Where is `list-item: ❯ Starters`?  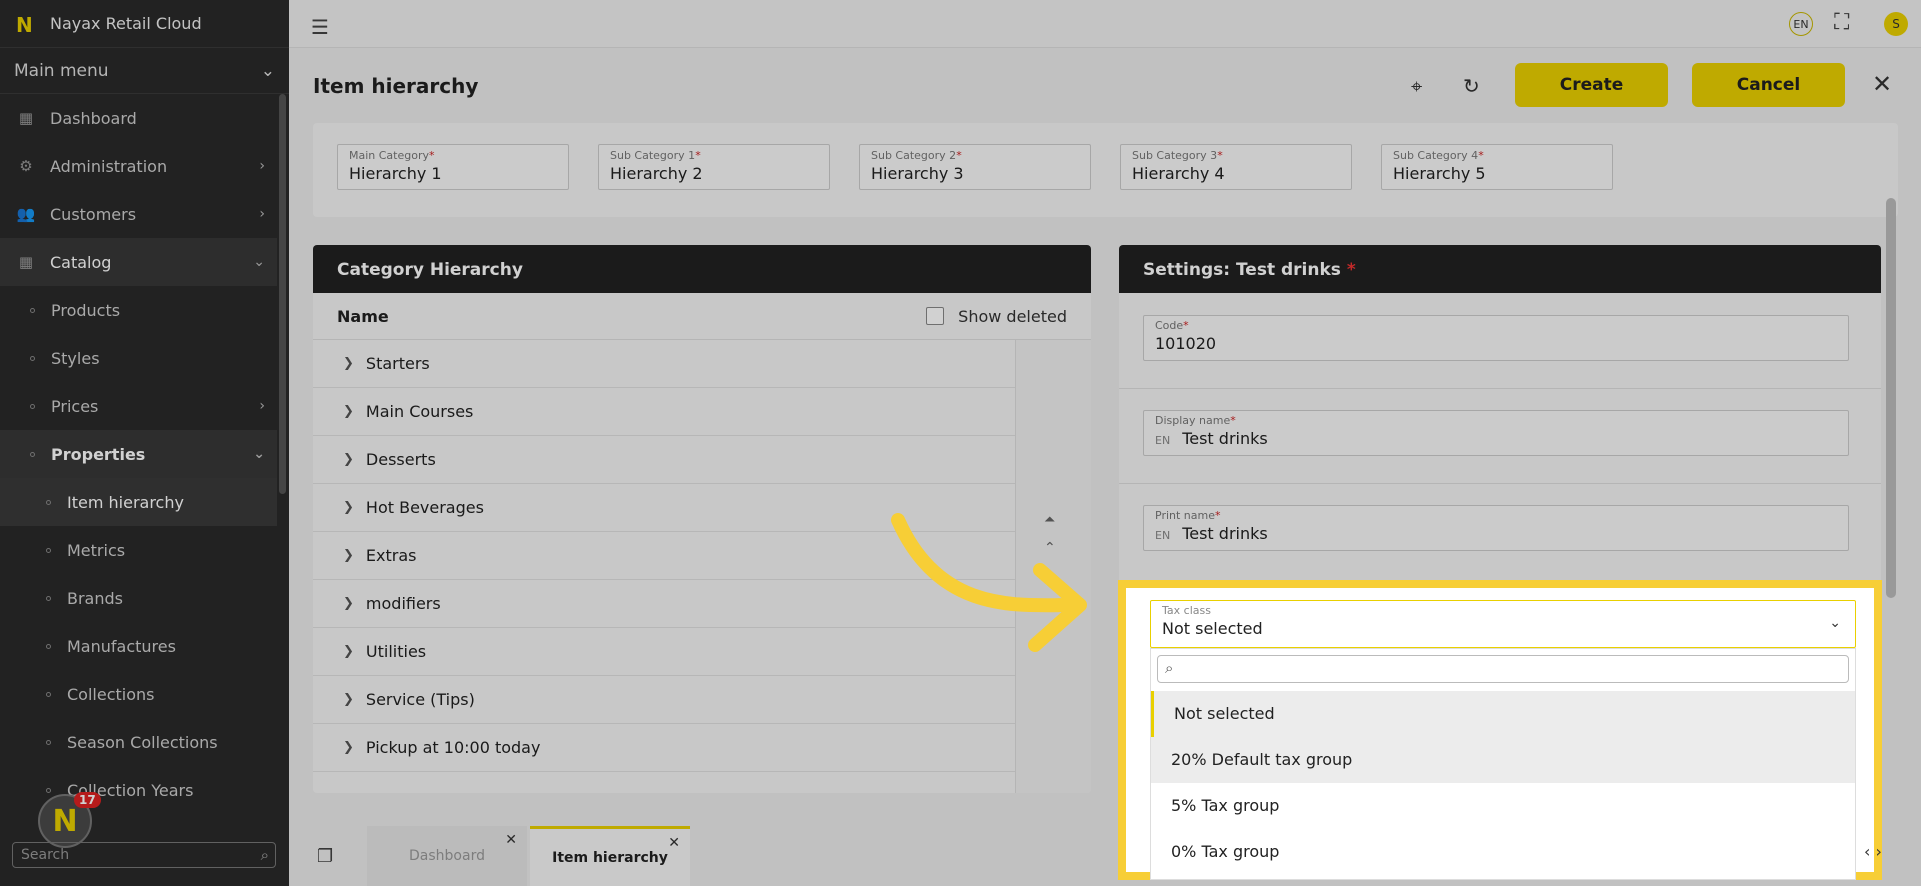
list-item: ❯ Starters is located at coordinates (664, 364).